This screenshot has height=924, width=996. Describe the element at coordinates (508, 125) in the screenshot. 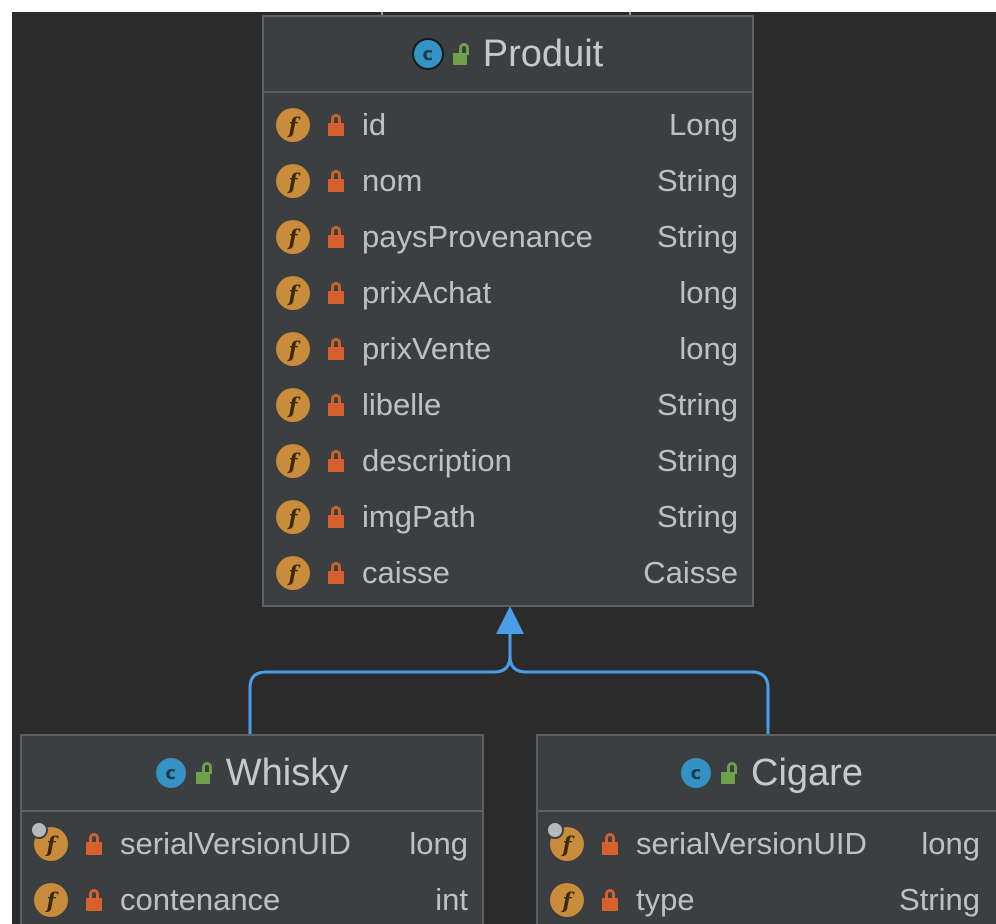

I see `field-row: f id Long` at that location.